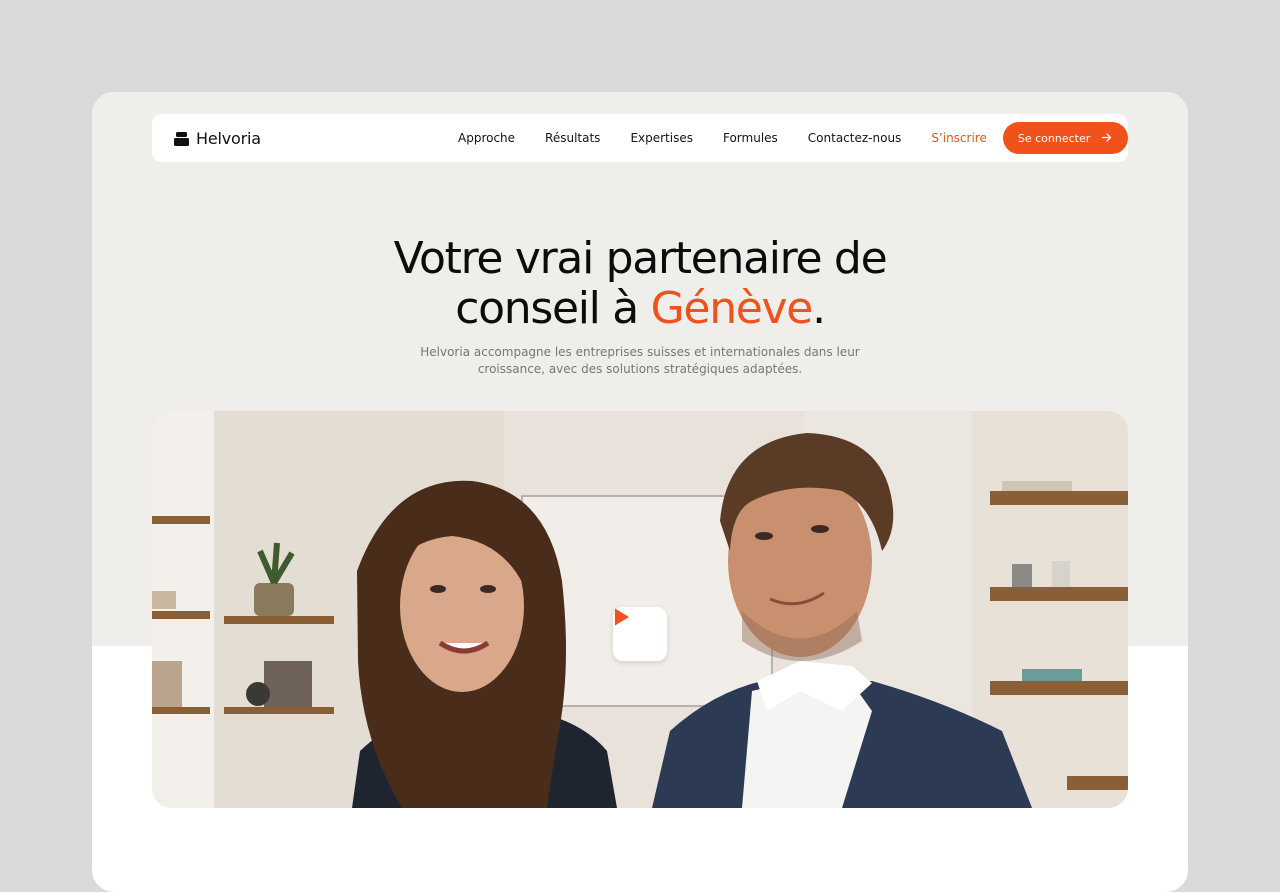 This screenshot has height=892, width=1280. Describe the element at coordinates (819, 308) in the screenshot. I see `headline-suffix: .` at that location.